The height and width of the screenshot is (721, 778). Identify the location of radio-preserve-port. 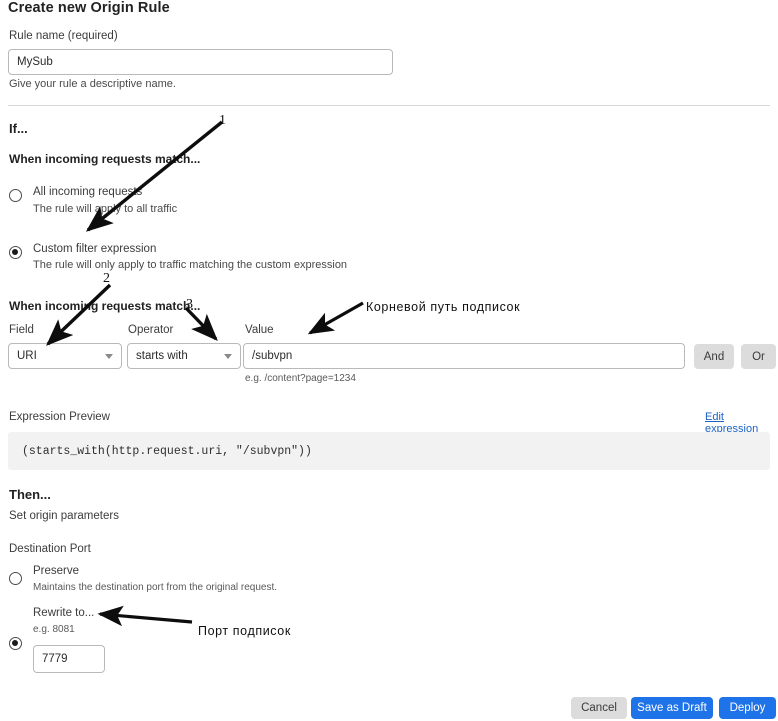
(15, 578).